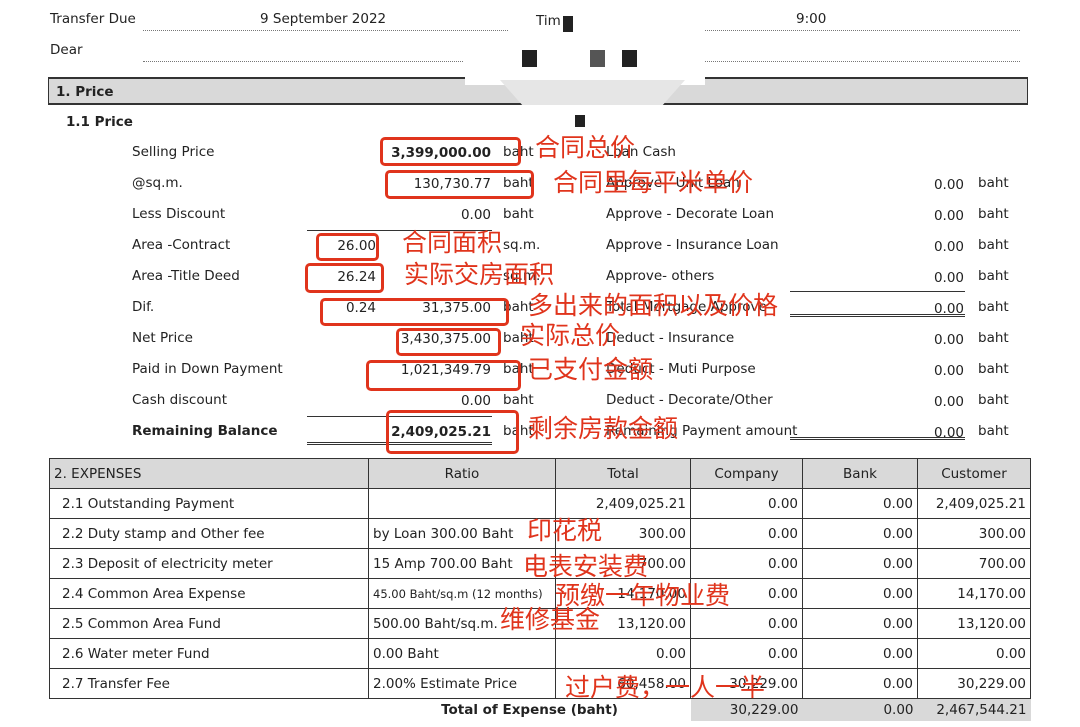 The height and width of the screenshot is (727, 1080). What do you see at coordinates (550, 619) in the screenshot?
I see `annotation-text: 维修基金` at bounding box center [550, 619].